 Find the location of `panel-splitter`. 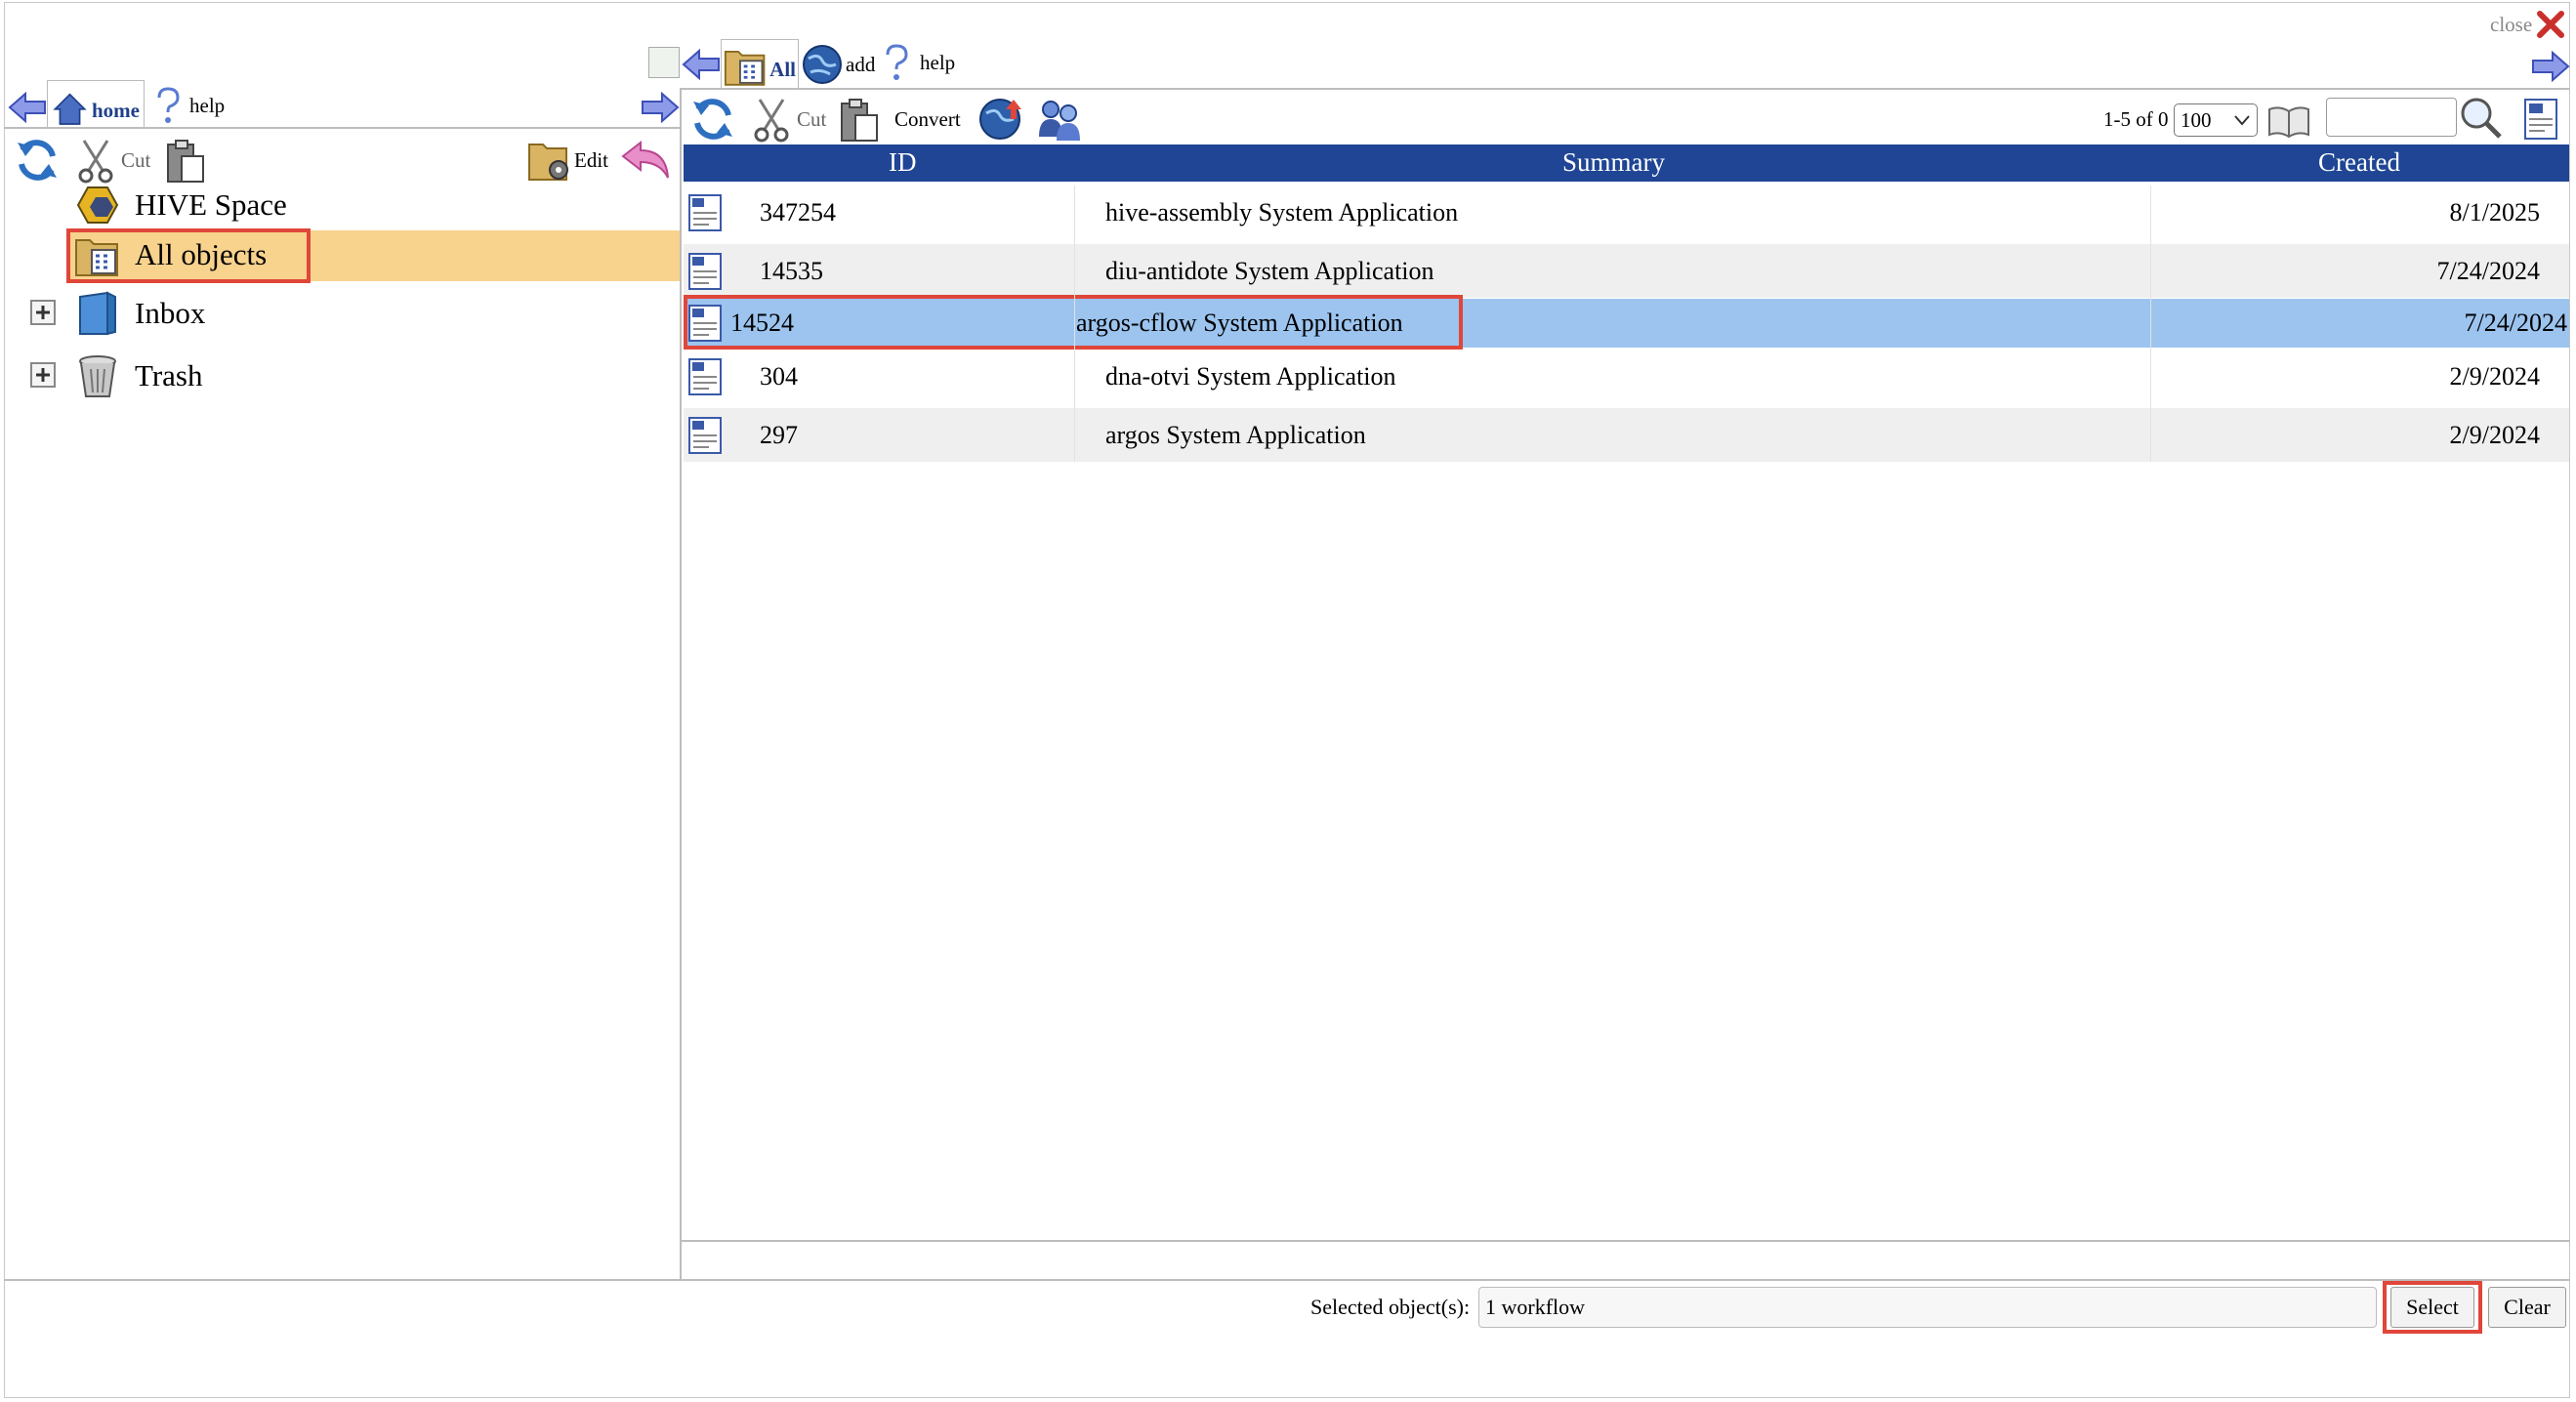

panel-splitter is located at coordinates (681, 684).